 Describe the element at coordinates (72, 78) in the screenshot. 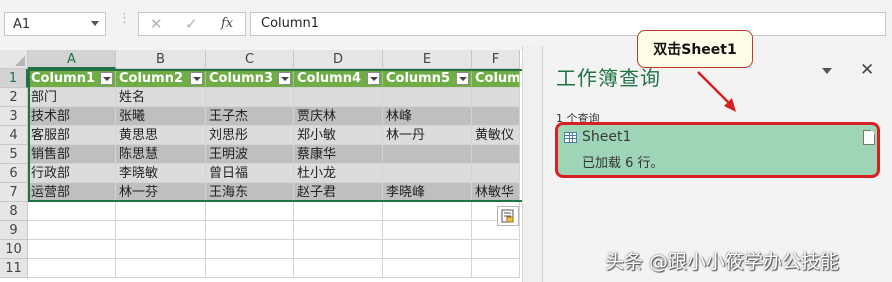

I see `table-header-cell: Column1` at that location.